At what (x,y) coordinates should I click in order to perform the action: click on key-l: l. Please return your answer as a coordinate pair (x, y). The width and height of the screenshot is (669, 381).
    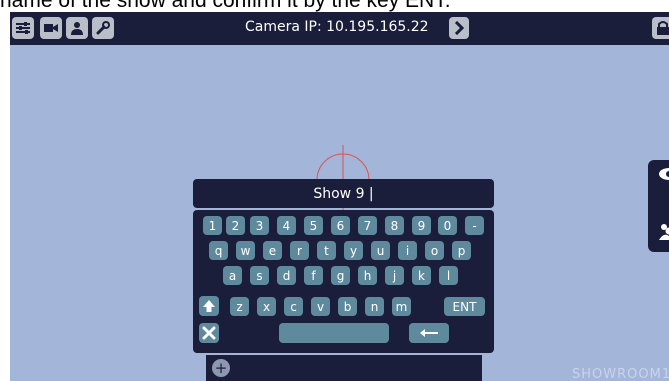
    Looking at the image, I should click on (448, 275).